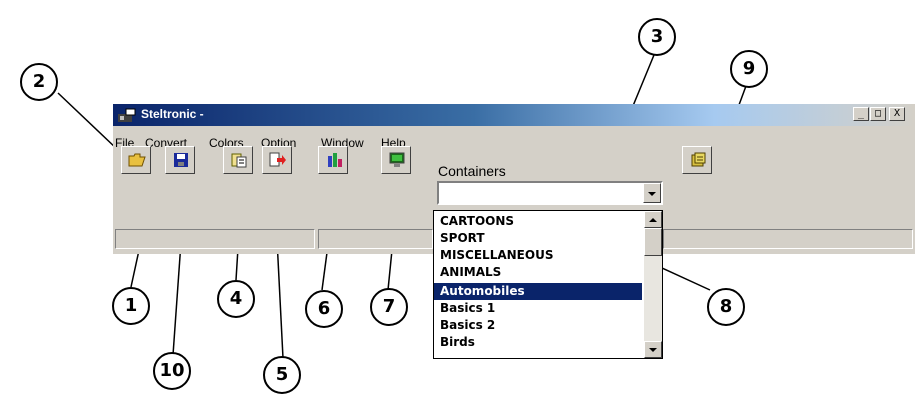  I want to click on export-arrow-icon, so click(277, 159).